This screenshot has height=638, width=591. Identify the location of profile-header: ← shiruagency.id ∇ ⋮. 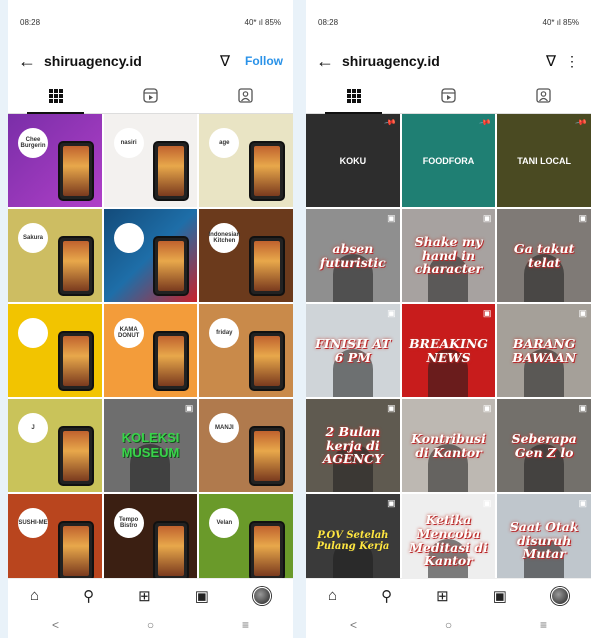
(448, 61).